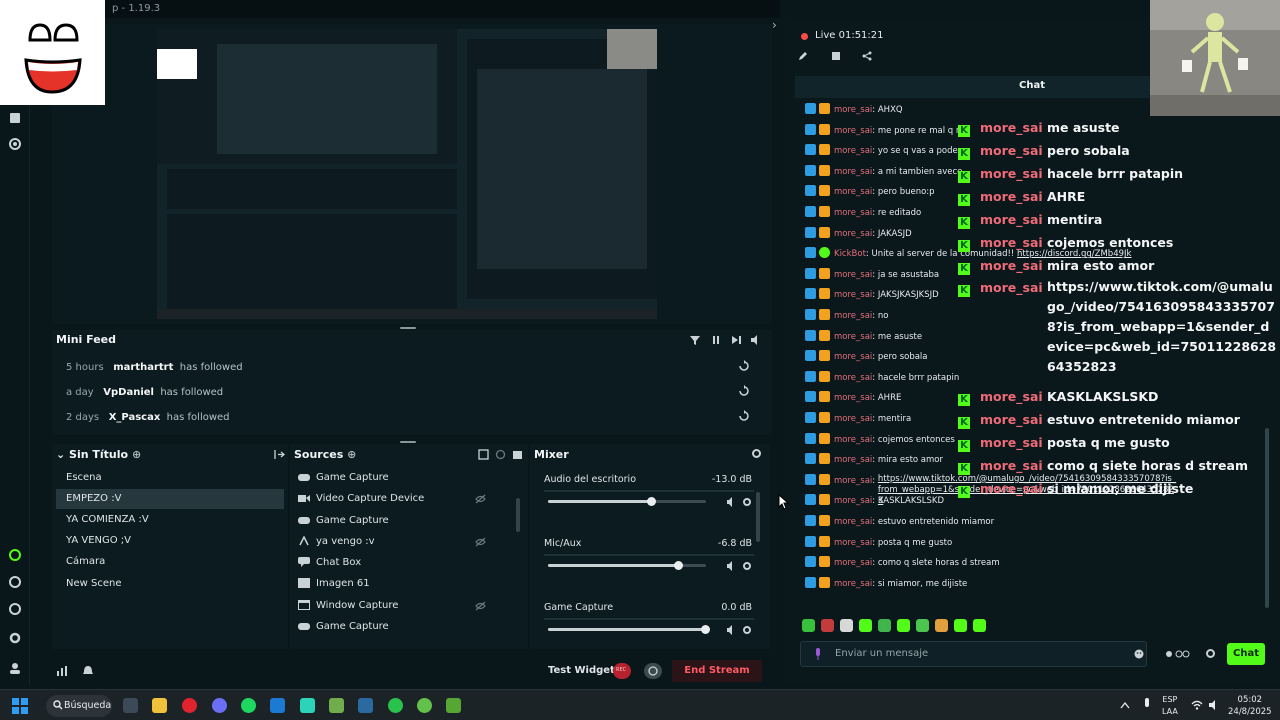 The width and height of the screenshot is (1280, 720). I want to click on dashboard-icon, so click(15, 118).